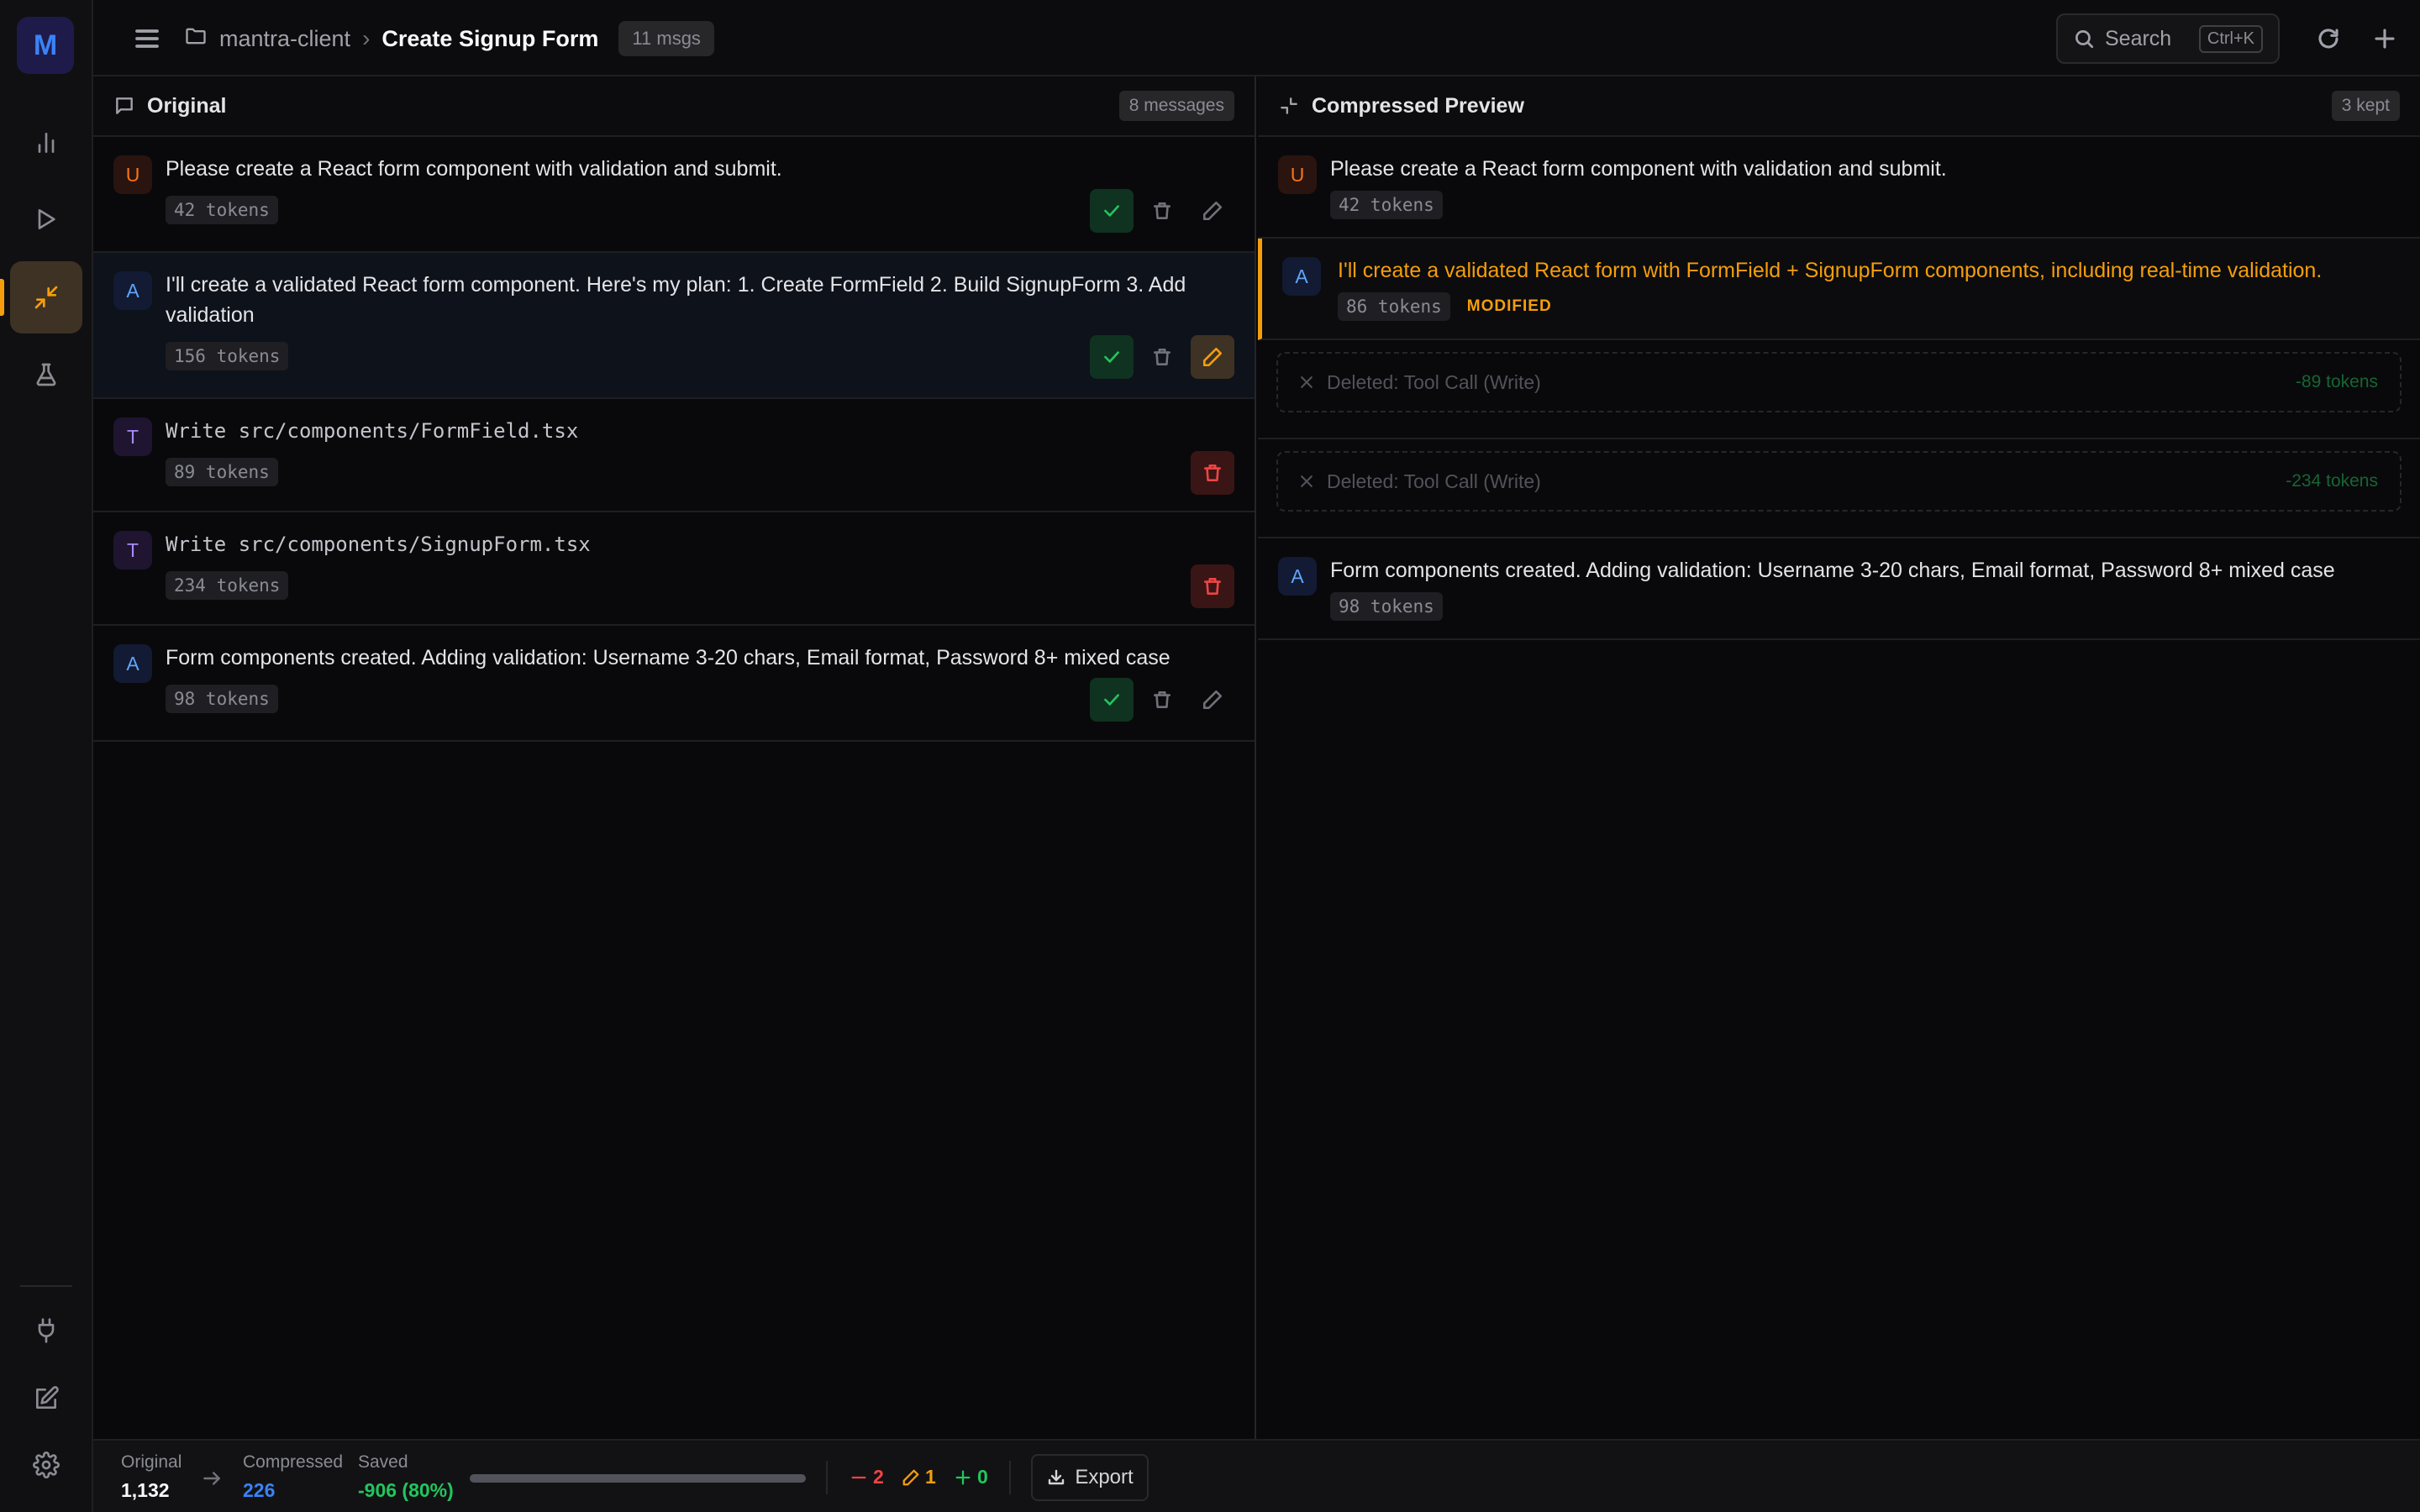 The height and width of the screenshot is (1512, 2420). What do you see at coordinates (46, 756) in the screenshot?
I see `sidebar: M` at bounding box center [46, 756].